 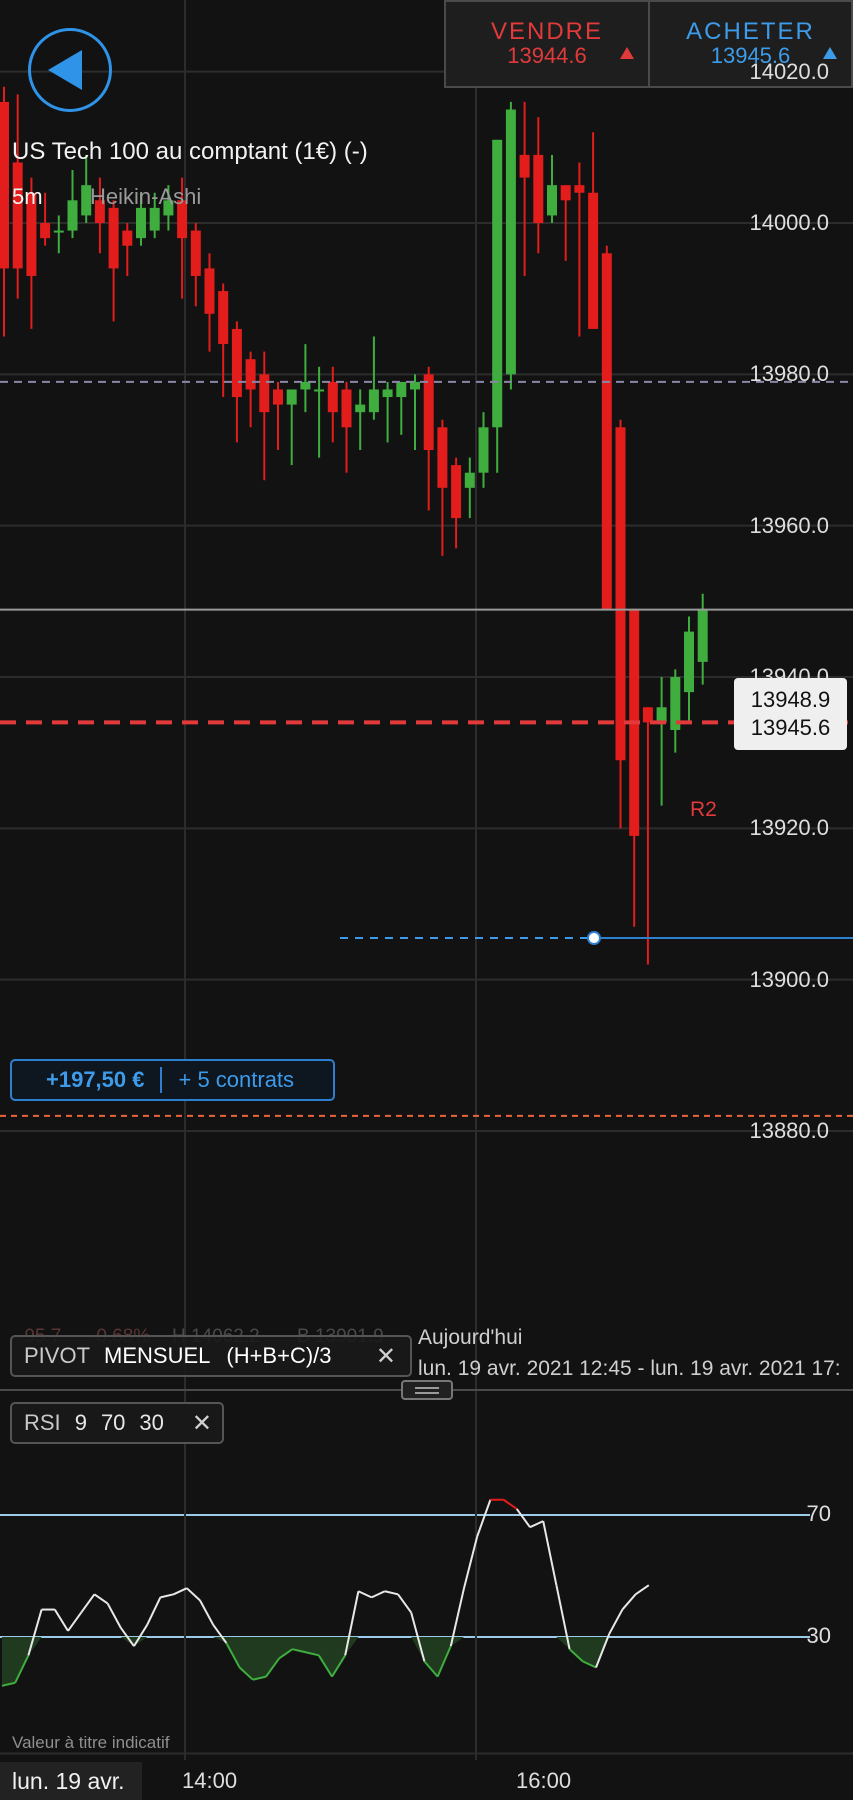 I want to click on date-chip: lun. 19 avr., so click(x=71, y=1781).